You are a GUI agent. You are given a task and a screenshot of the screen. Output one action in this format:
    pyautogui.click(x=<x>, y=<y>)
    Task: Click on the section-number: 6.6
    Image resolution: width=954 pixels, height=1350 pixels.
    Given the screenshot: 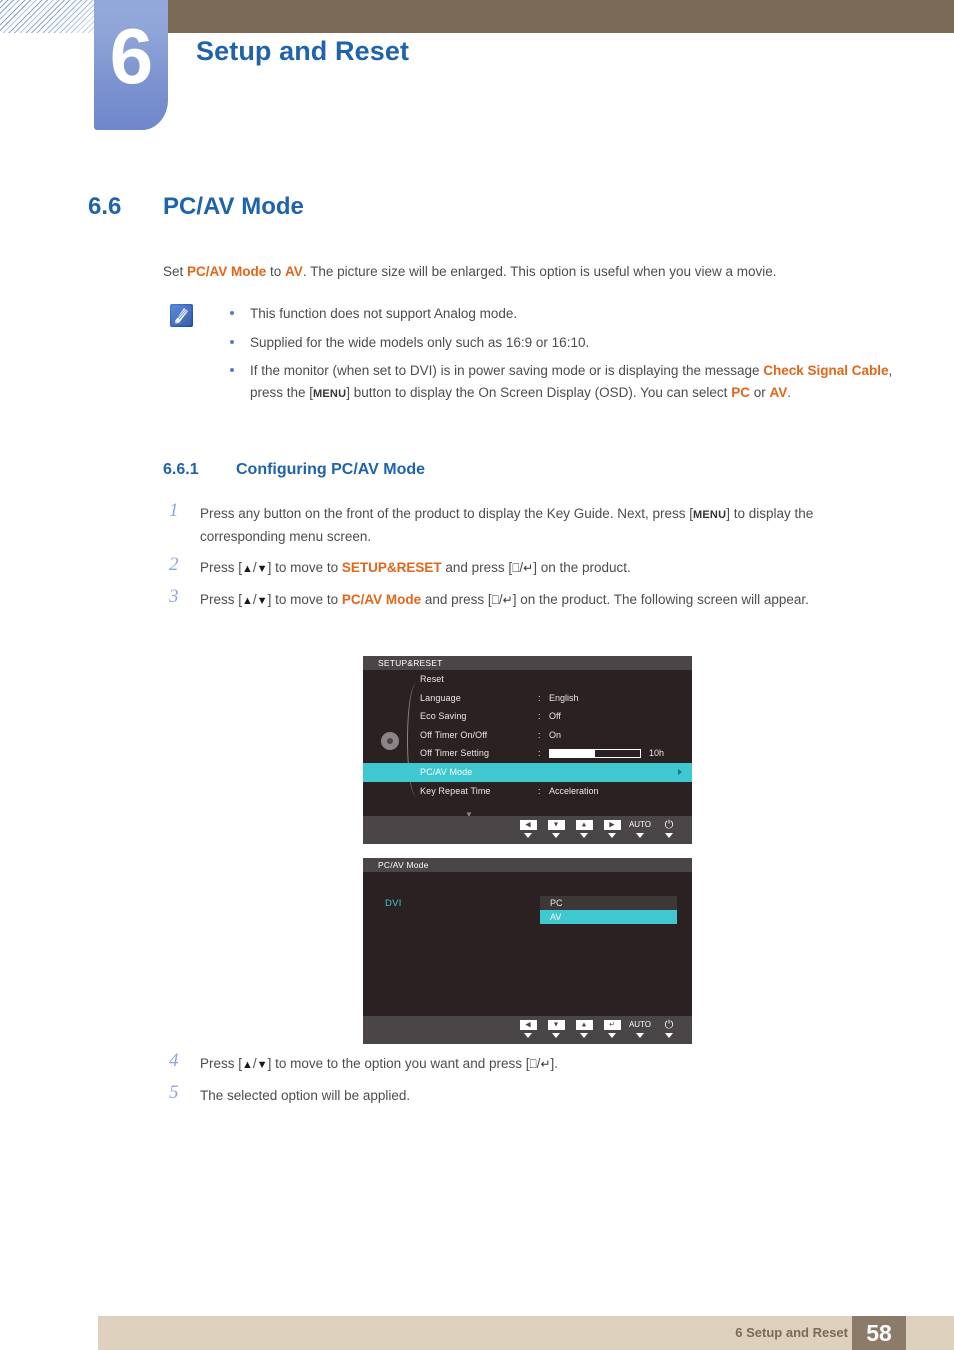 What is the action you would take?
    pyautogui.click(x=105, y=206)
    